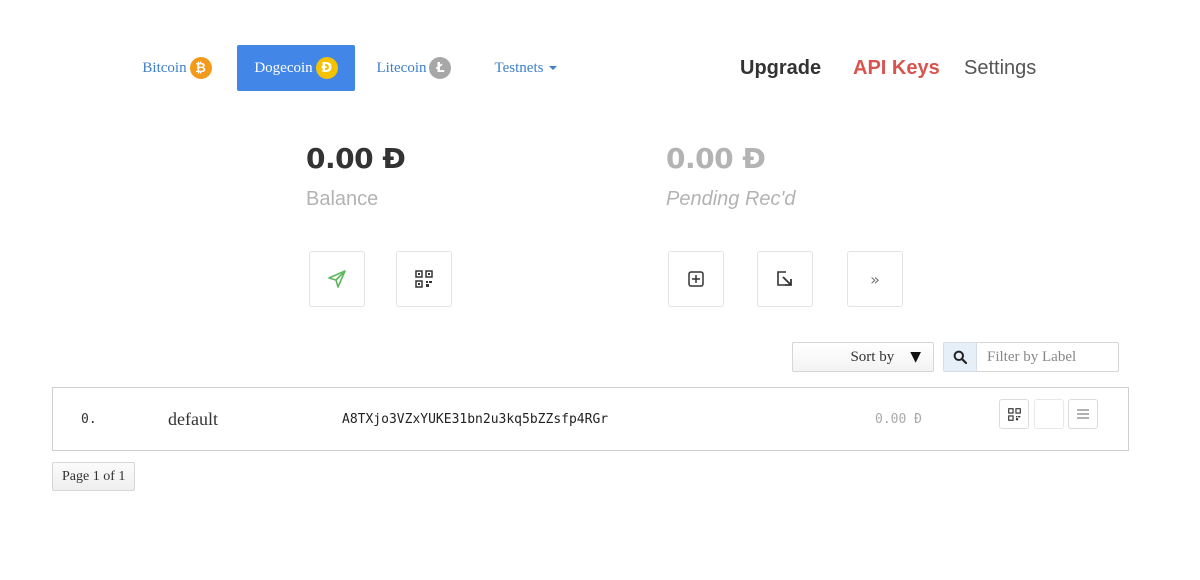  What do you see at coordinates (716, 158) in the screenshot?
I see `pending-amount: 0.00 Ð` at bounding box center [716, 158].